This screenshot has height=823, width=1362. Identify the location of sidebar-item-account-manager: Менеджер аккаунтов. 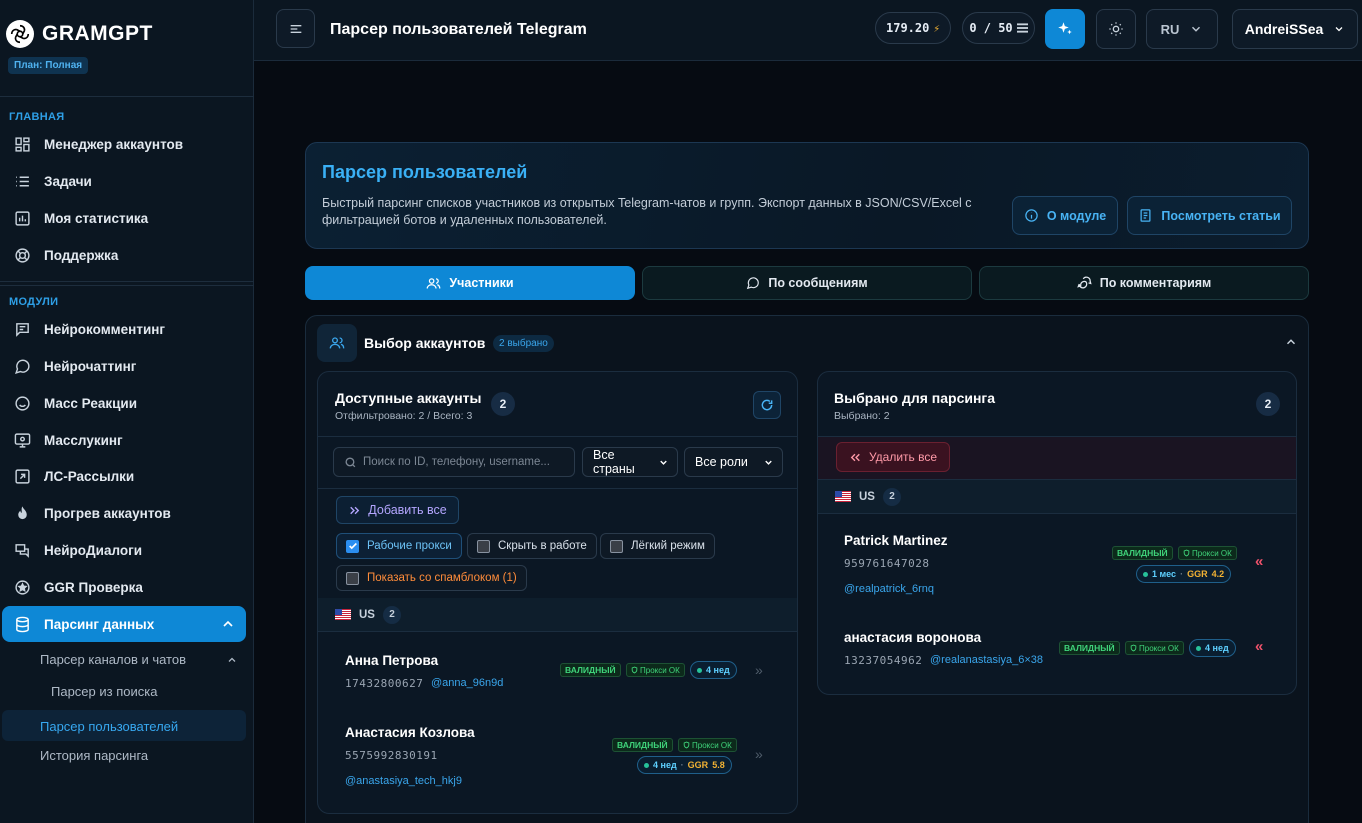
(124, 144).